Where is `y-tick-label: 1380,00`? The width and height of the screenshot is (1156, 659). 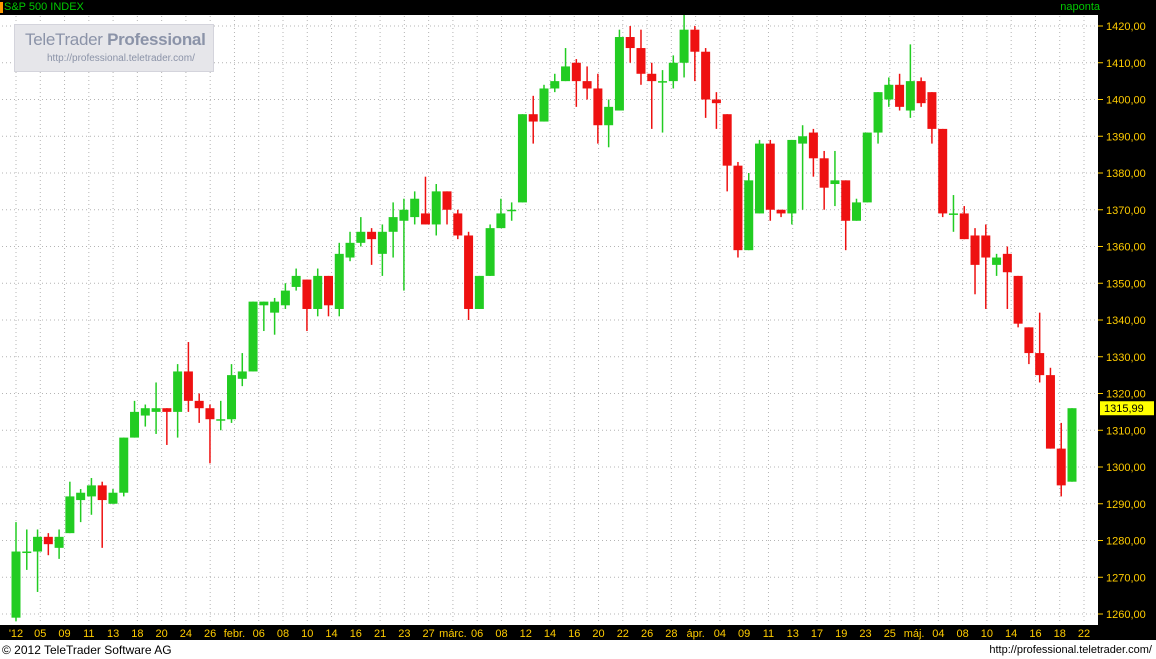
y-tick-label: 1380,00 is located at coordinates (1126, 174).